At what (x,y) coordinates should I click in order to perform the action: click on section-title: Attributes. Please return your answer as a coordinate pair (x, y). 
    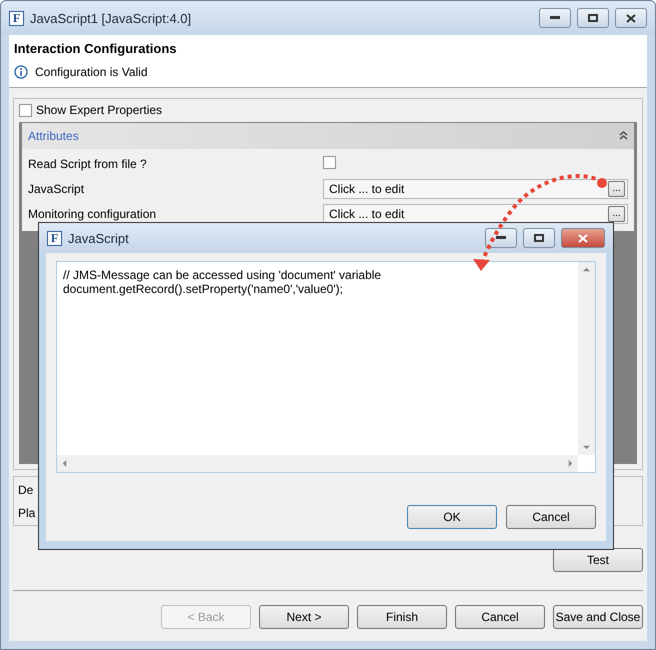
    Looking at the image, I should click on (53, 136).